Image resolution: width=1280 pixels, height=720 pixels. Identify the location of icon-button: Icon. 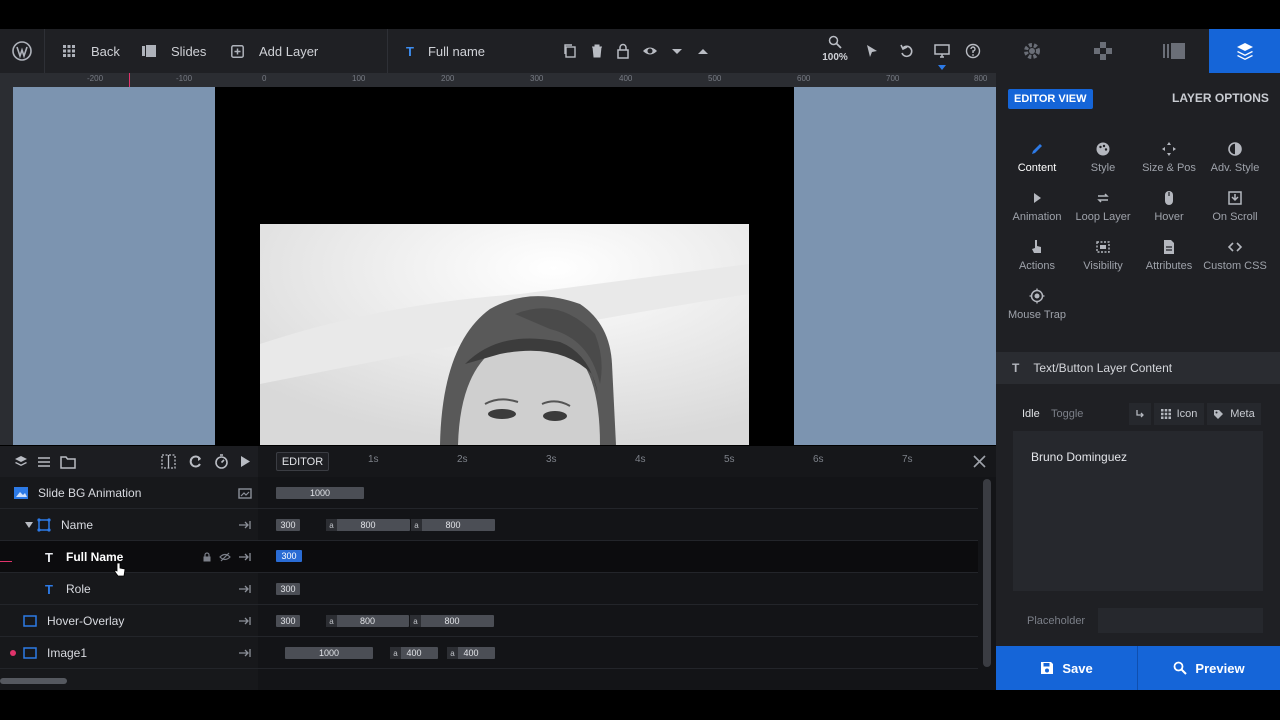
(1179, 414).